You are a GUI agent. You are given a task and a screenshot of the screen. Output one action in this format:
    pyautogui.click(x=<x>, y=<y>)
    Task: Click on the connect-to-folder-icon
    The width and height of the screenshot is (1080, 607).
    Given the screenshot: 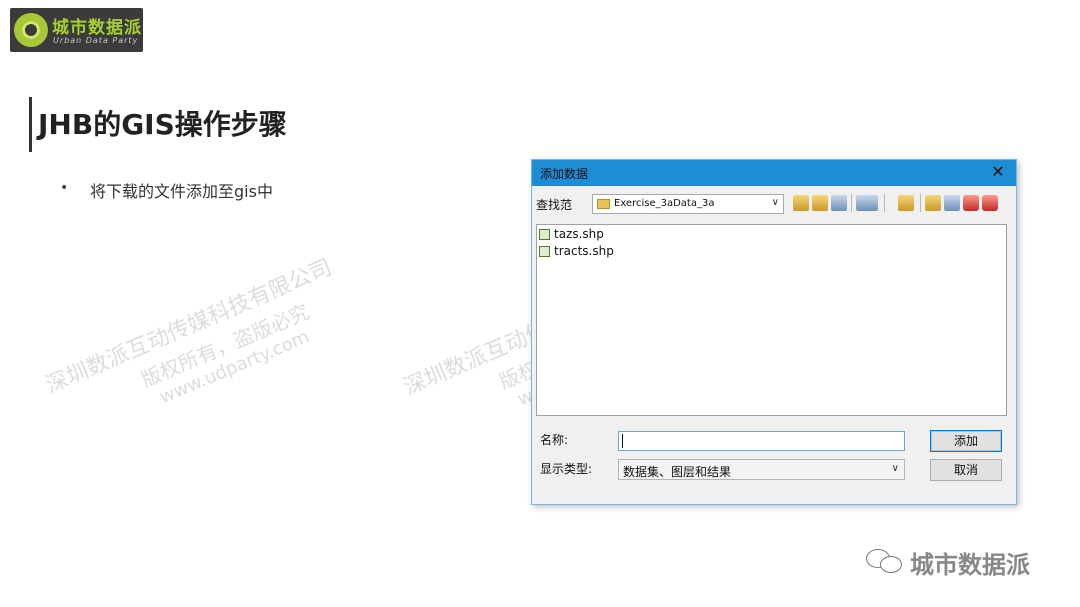 What is the action you would take?
    pyautogui.click(x=906, y=203)
    